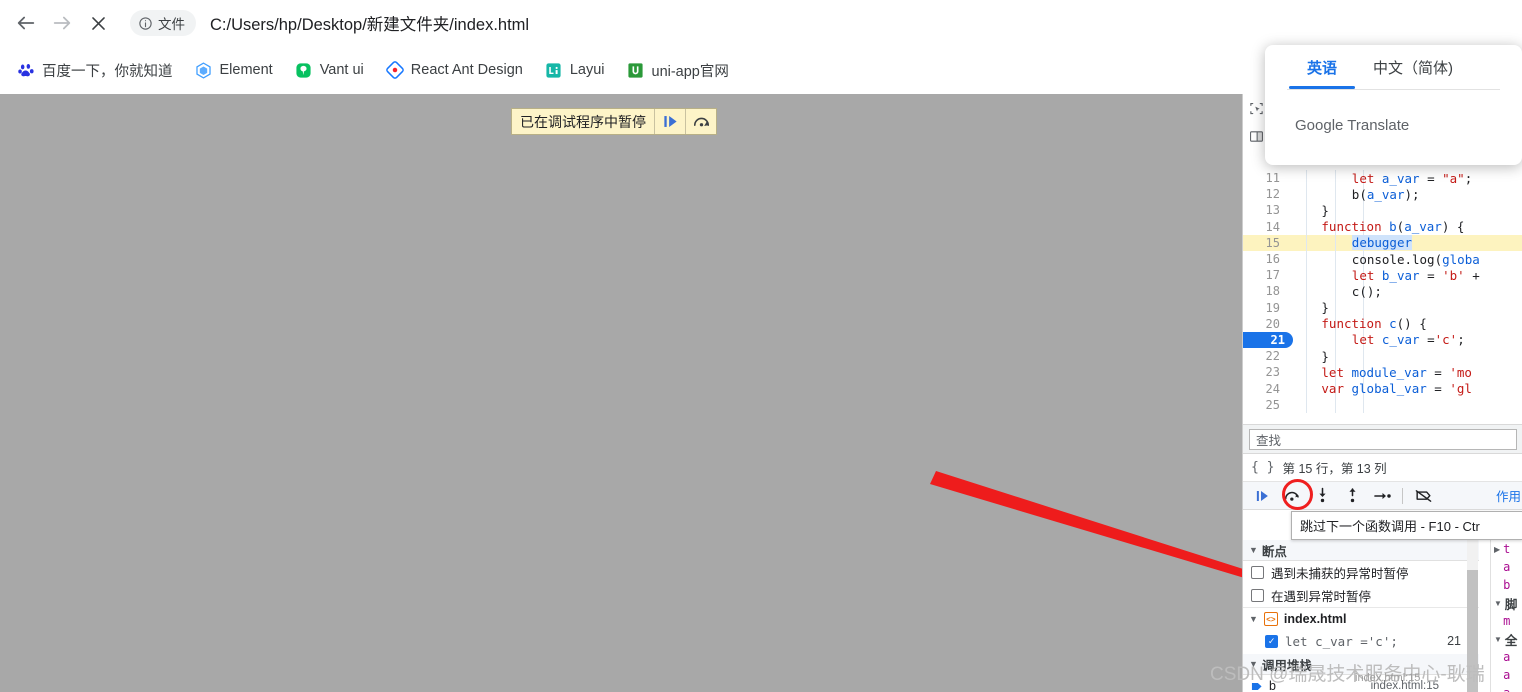  I want to click on code-text: let c_var ='c';, so click(1378, 339).